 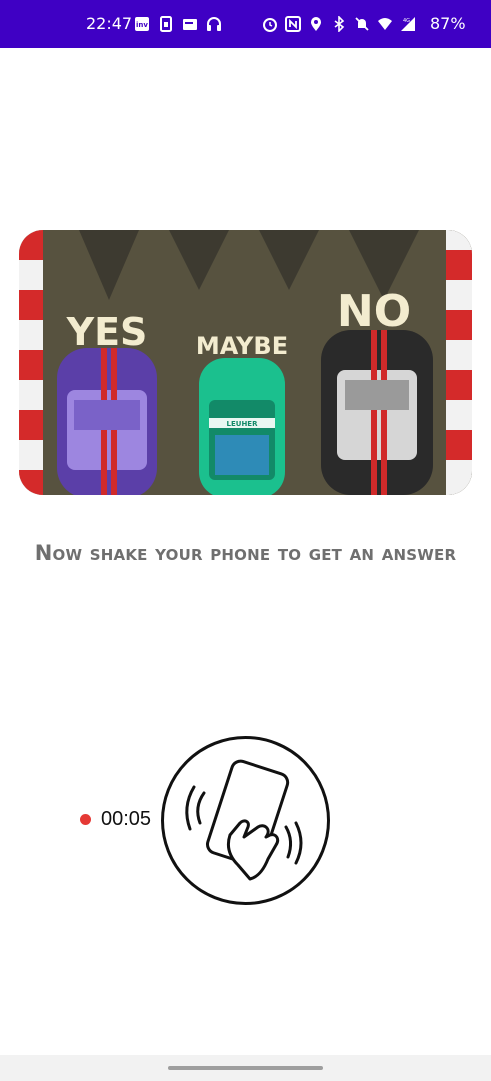 I want to click on yes-label: YES, so click(x=107, y=332).